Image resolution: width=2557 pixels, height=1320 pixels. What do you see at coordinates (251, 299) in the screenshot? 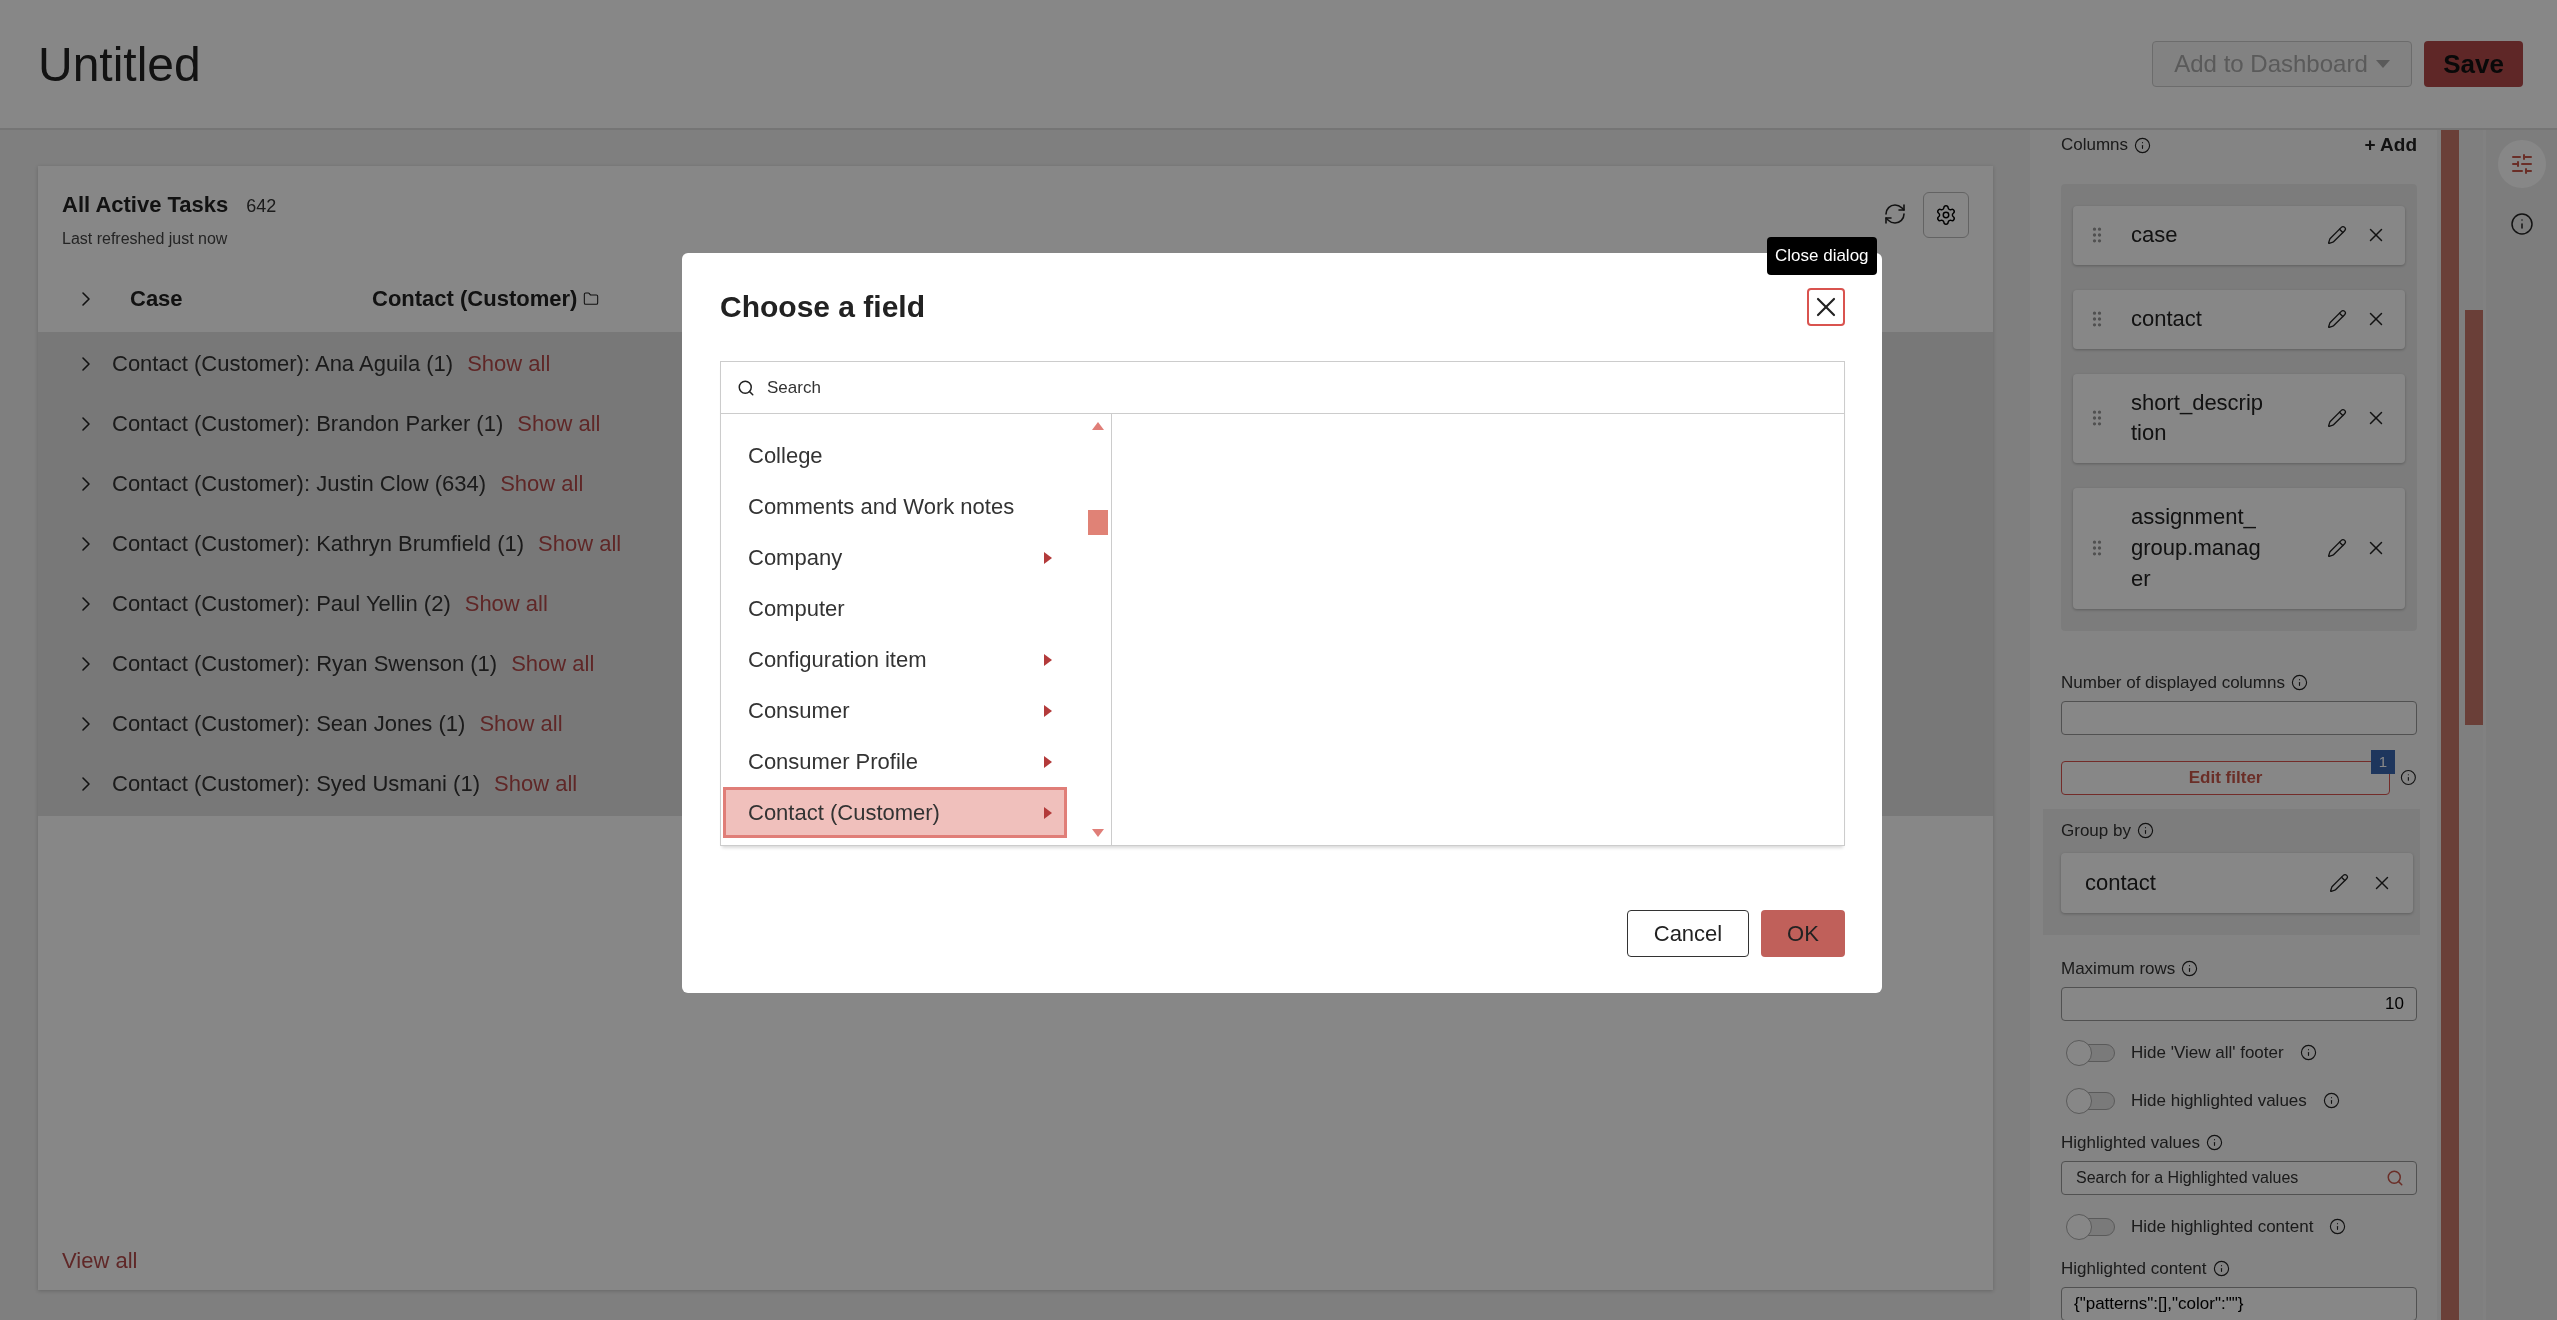
I see `column-header: Case` at bounding box center [251, 299].